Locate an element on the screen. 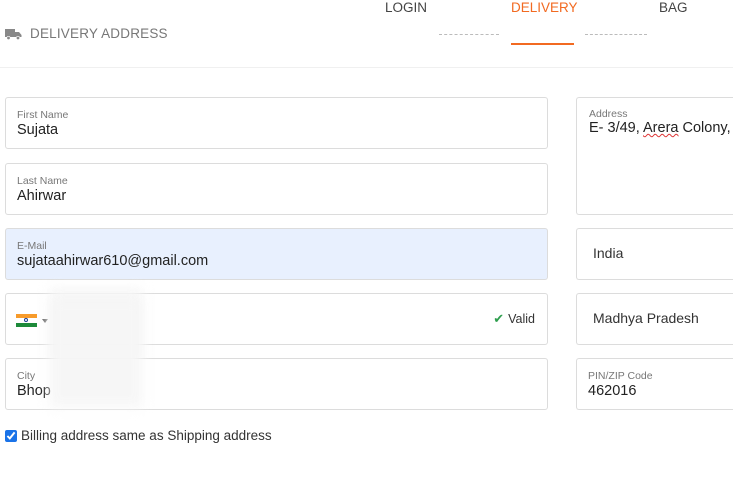 The width and height of the screenshot is (733, 500). pin-field: PIN/ZIP Code 462016 is located at coordinates (654, 384).